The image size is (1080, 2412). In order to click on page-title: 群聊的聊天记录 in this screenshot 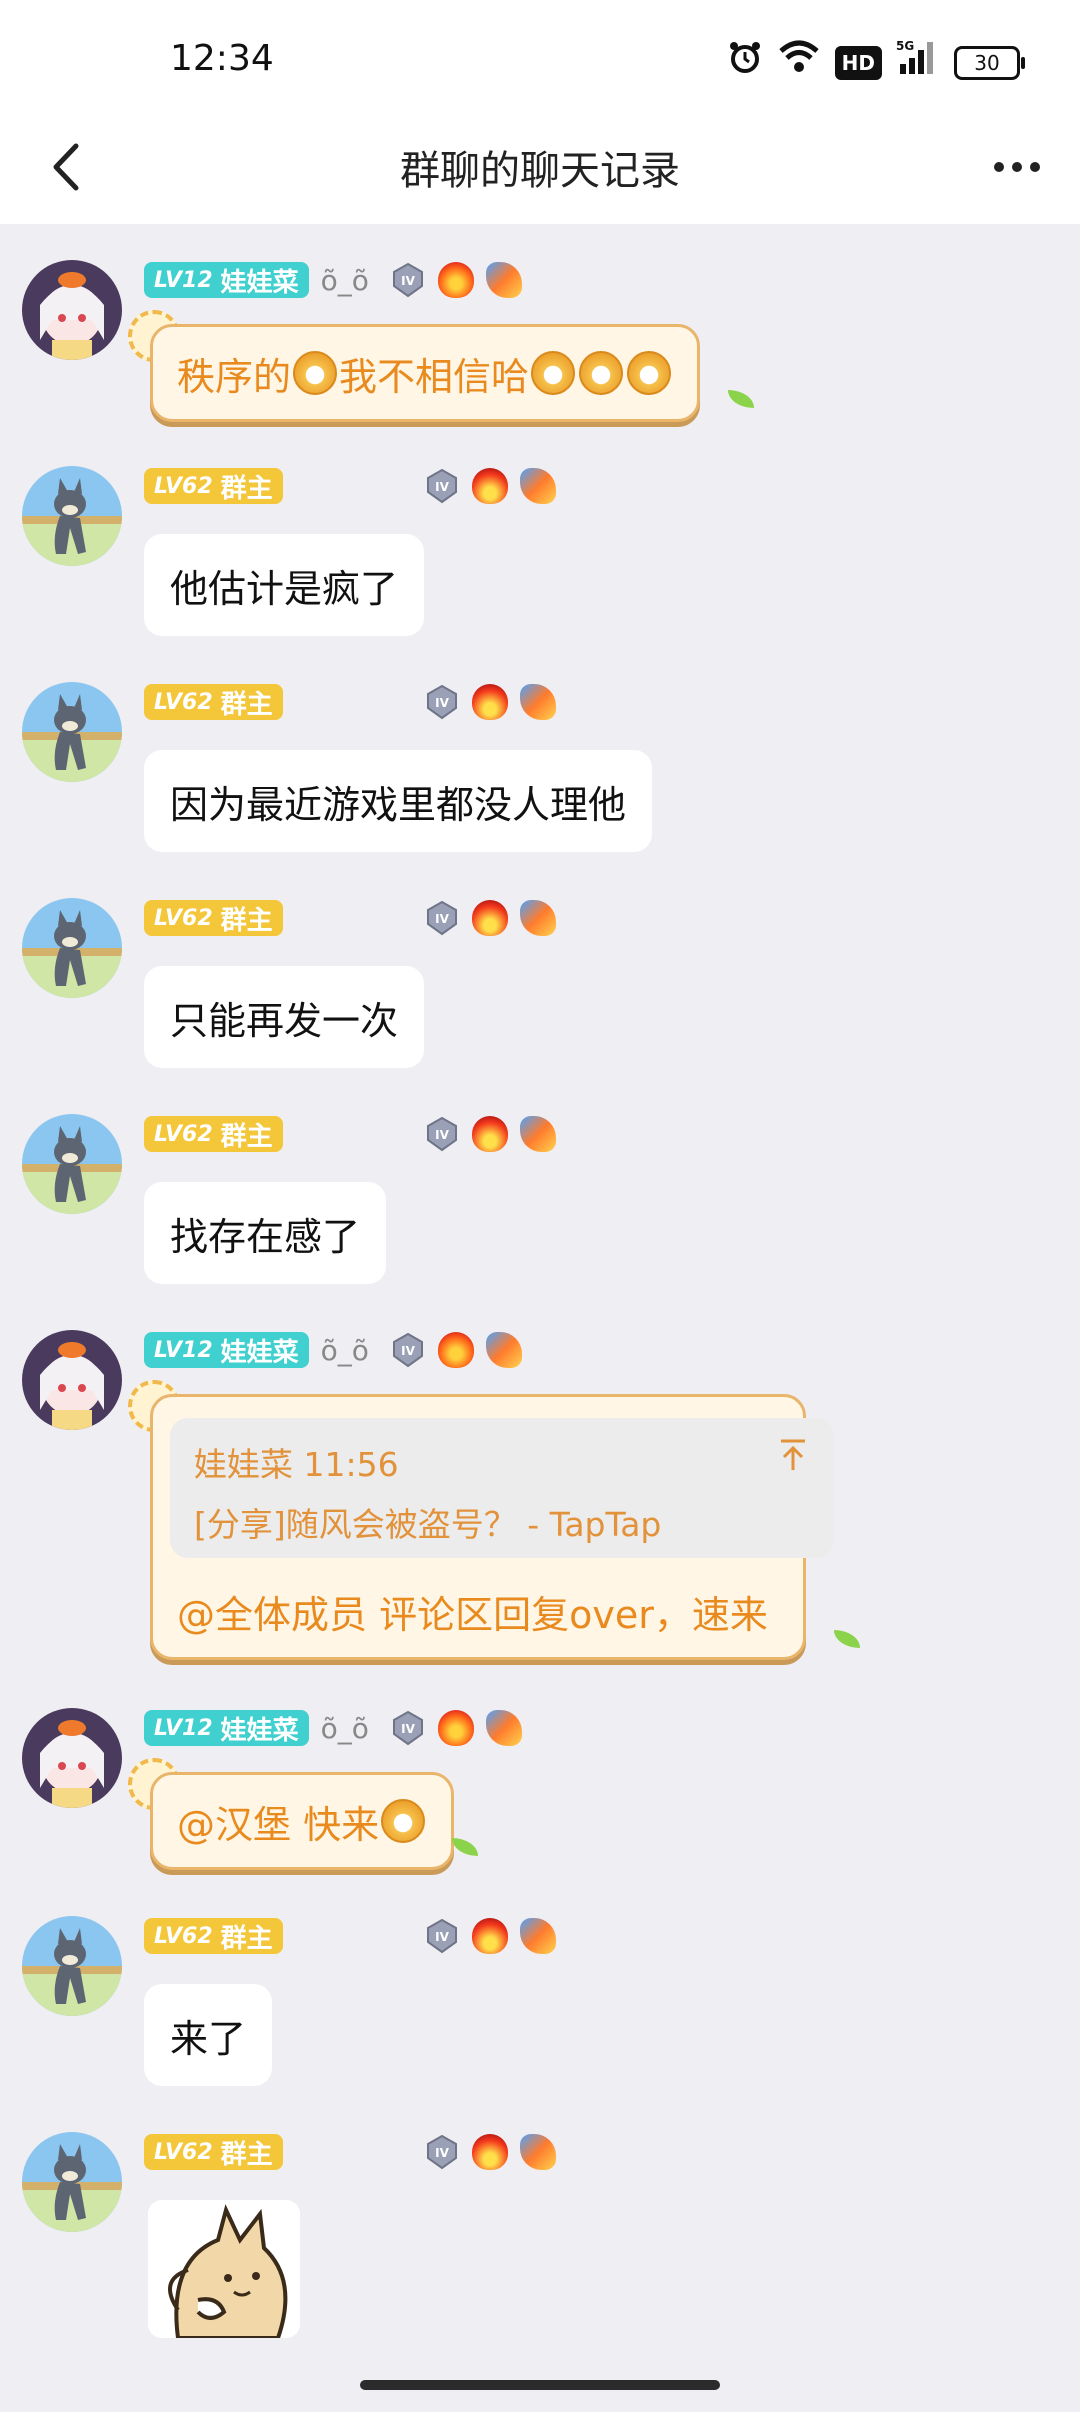, I will do `click(540, 171)`.